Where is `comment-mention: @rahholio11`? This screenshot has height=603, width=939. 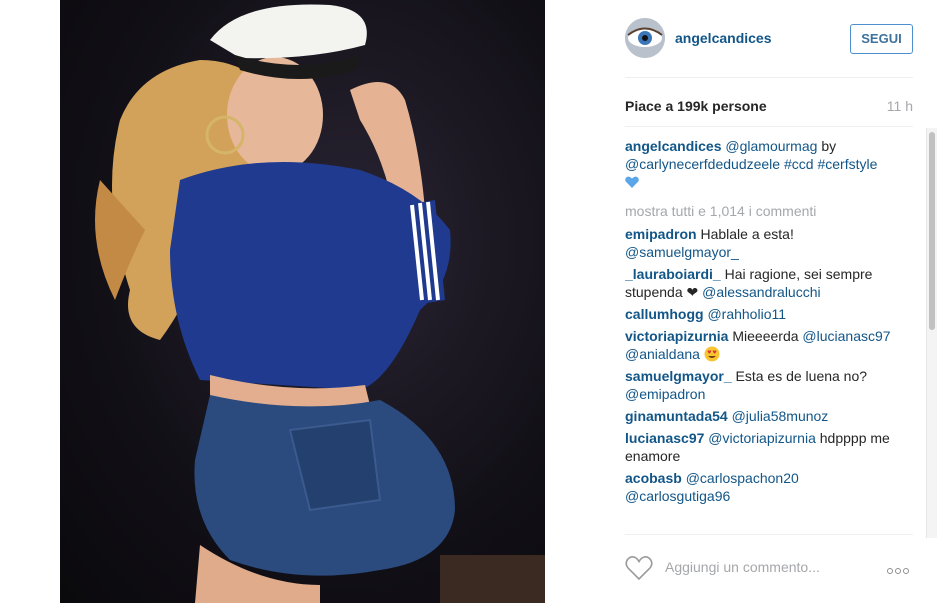 comment-mention: @rahholio11 is located at coordinates (746, 314).